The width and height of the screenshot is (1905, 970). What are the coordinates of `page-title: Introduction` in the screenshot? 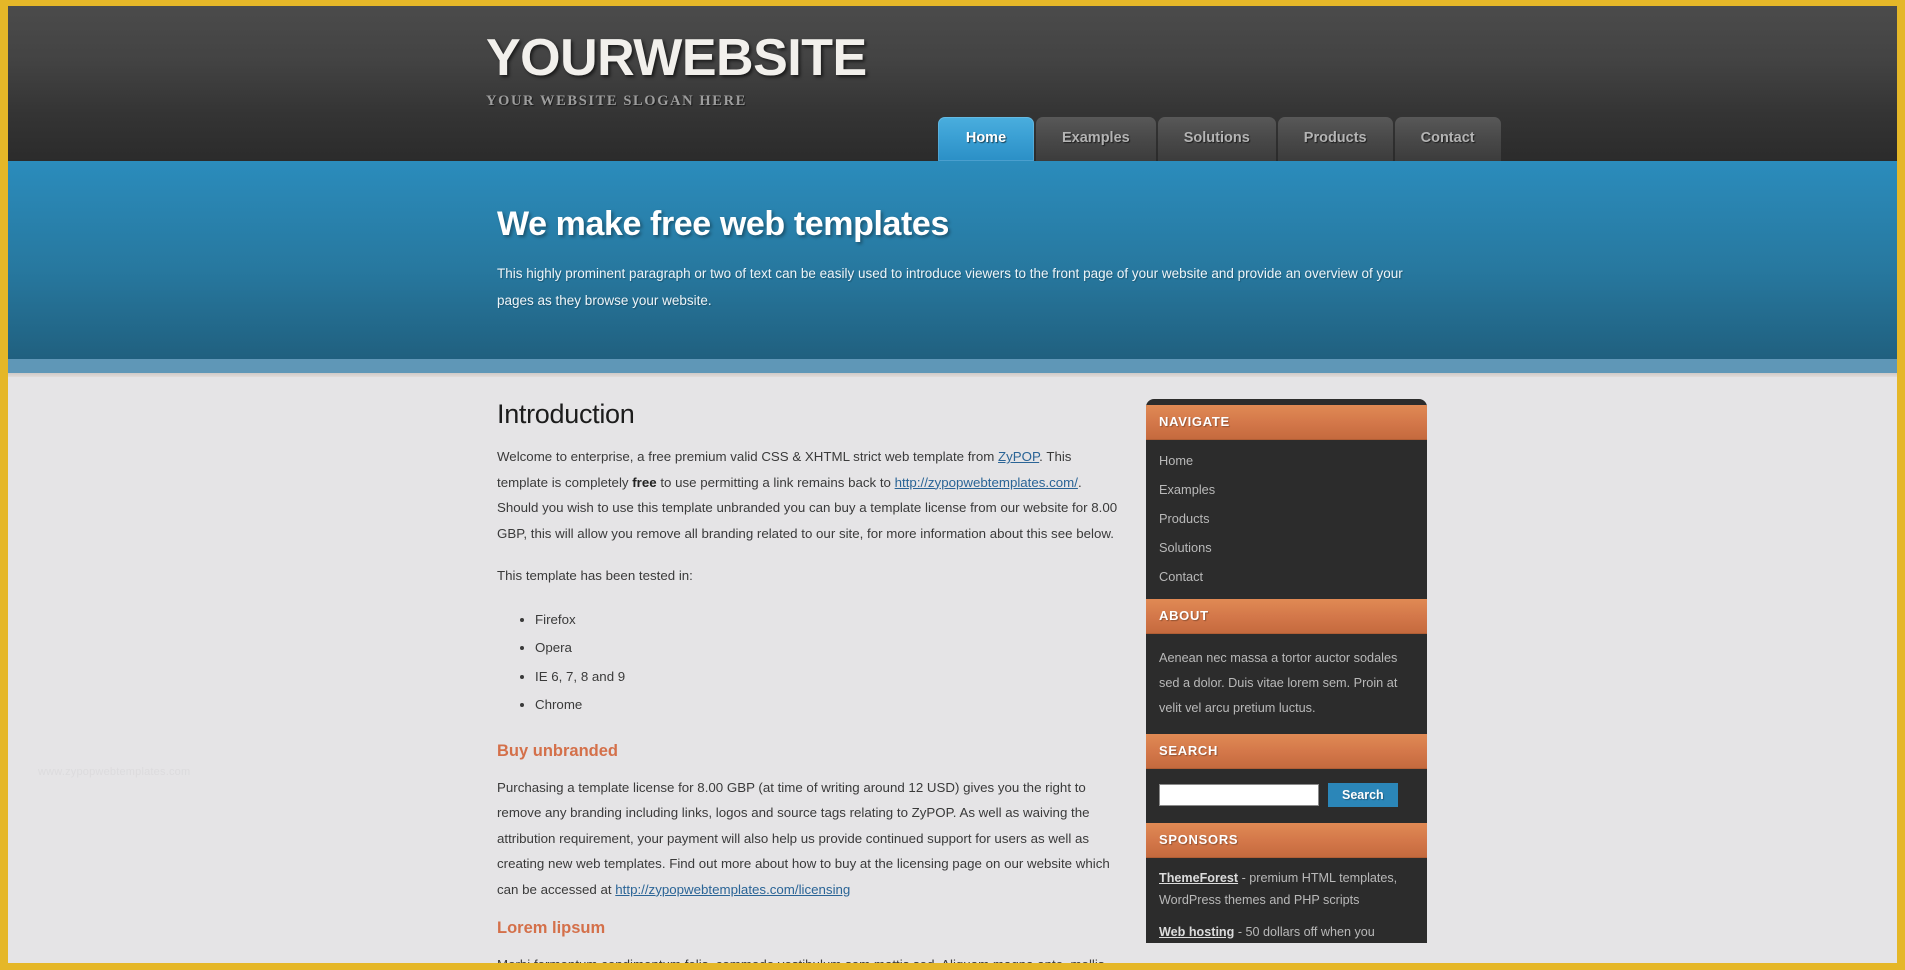 It's located at (566, 414).